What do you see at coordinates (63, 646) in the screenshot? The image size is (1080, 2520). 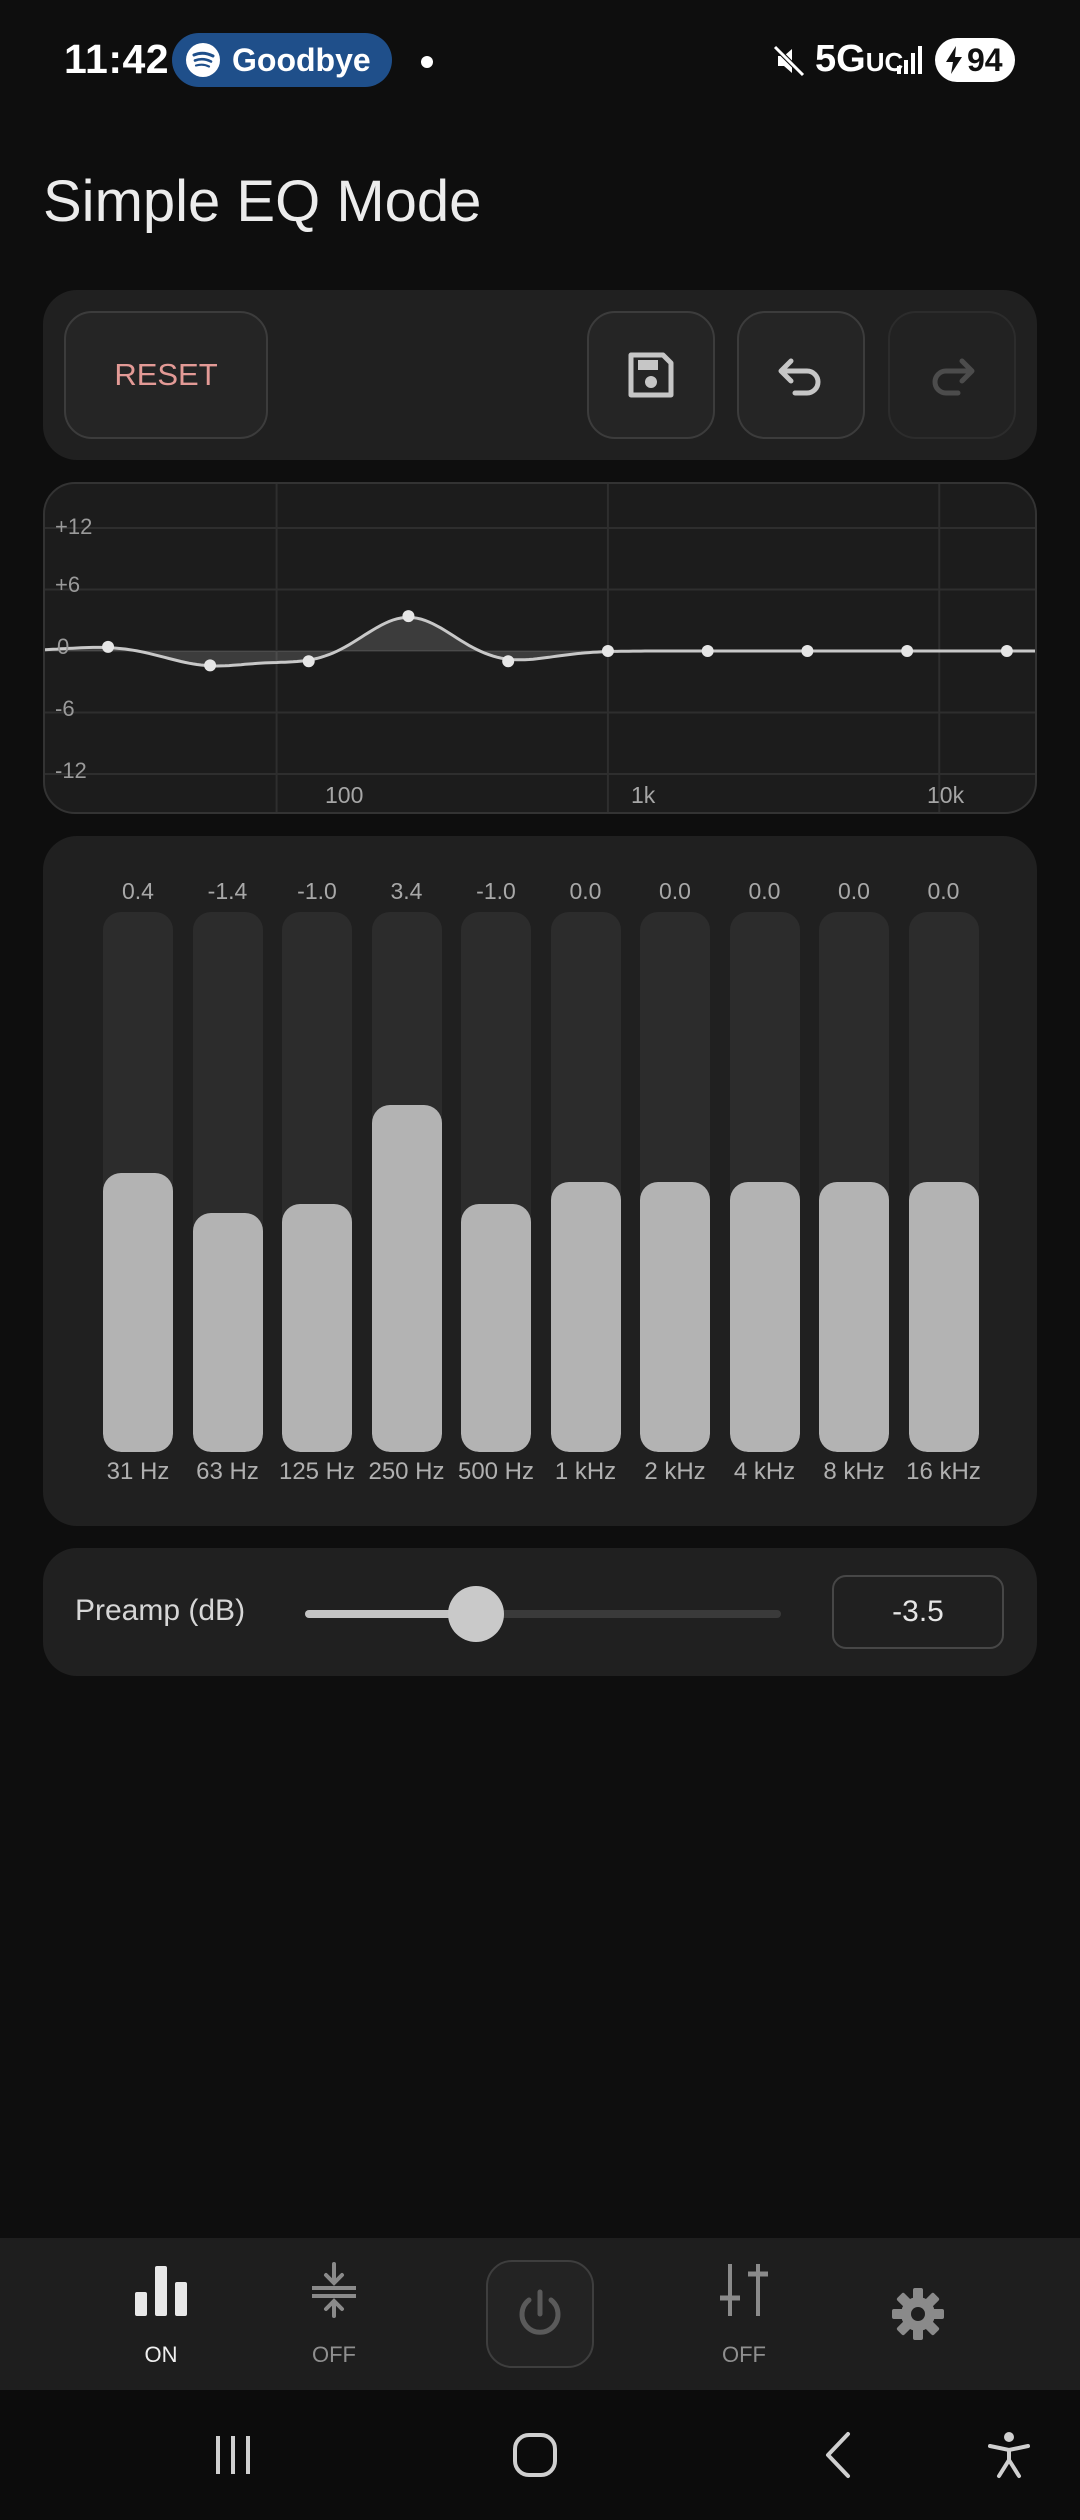 I see `y-tick-label: 0` at bounding box center [63, 646].